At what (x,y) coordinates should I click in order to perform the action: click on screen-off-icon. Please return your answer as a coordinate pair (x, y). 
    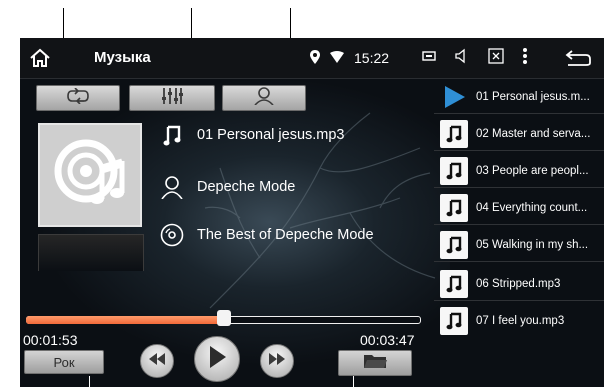
    Looking at the image, I should click on (429, 58).